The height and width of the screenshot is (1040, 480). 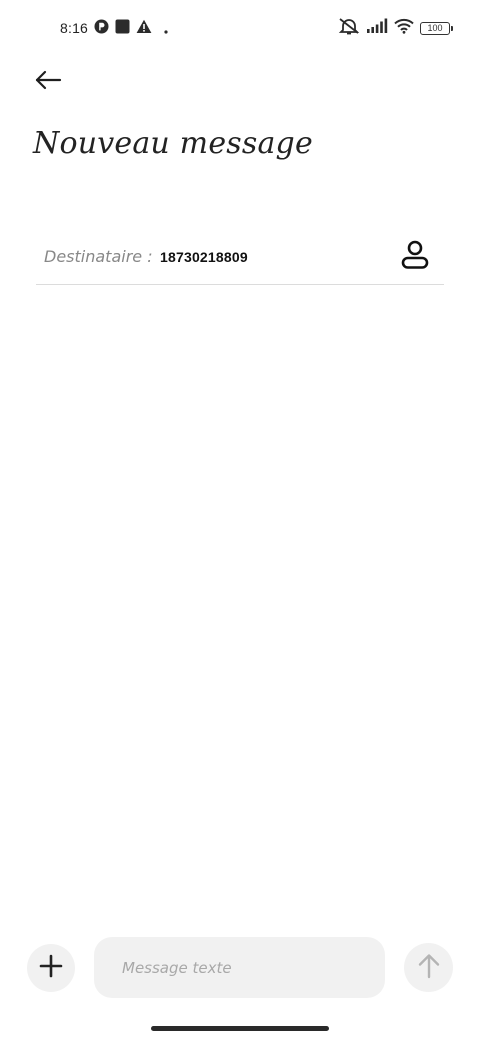 I want to click on person-icon, so click(x=415, y=257).